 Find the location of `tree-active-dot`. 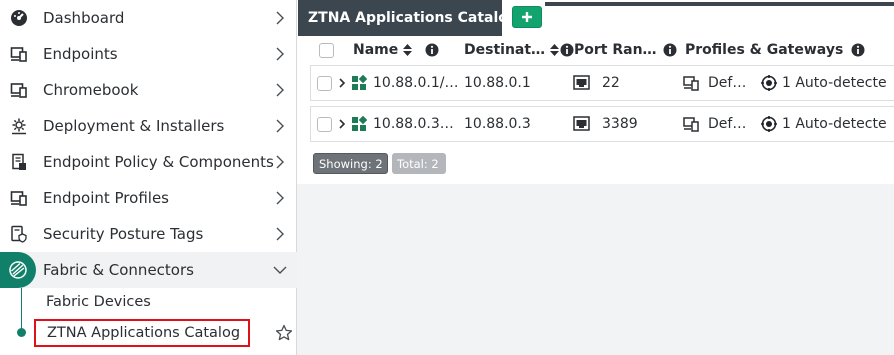

tree-active-dot is located at coordinates (21, 332).